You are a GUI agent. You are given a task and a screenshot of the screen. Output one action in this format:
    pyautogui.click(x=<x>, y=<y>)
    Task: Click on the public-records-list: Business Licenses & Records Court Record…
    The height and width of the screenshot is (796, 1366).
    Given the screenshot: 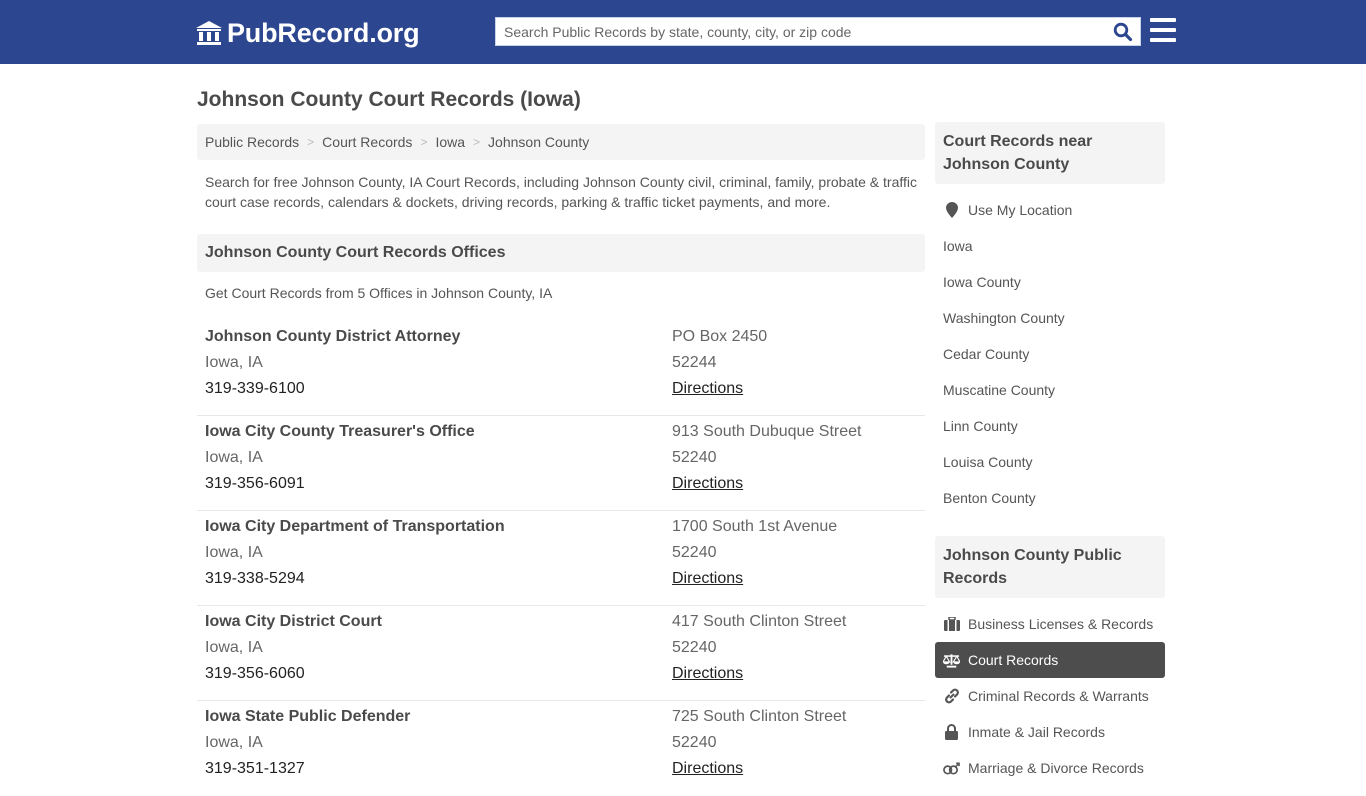 What is the action you would take?
    pyautogui.click(x=1050, y=696)
    